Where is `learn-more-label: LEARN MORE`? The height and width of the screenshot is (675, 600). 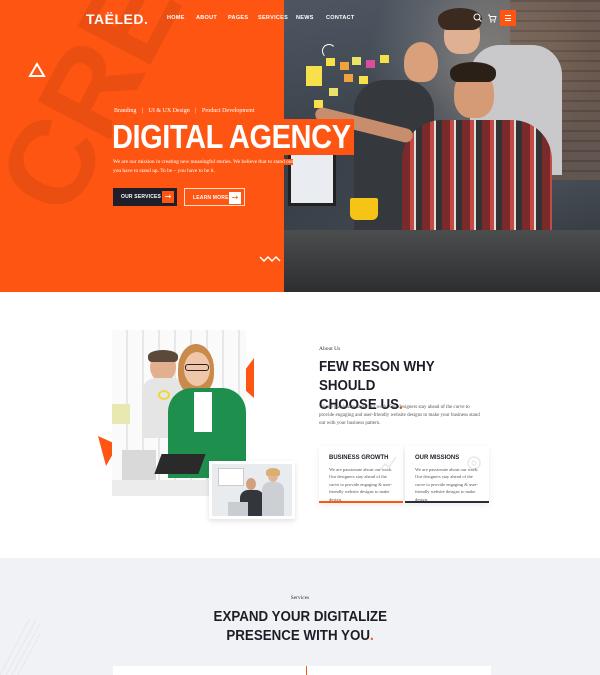
learn-more-label: LEARN MORE is located at coordinates (211, 198).